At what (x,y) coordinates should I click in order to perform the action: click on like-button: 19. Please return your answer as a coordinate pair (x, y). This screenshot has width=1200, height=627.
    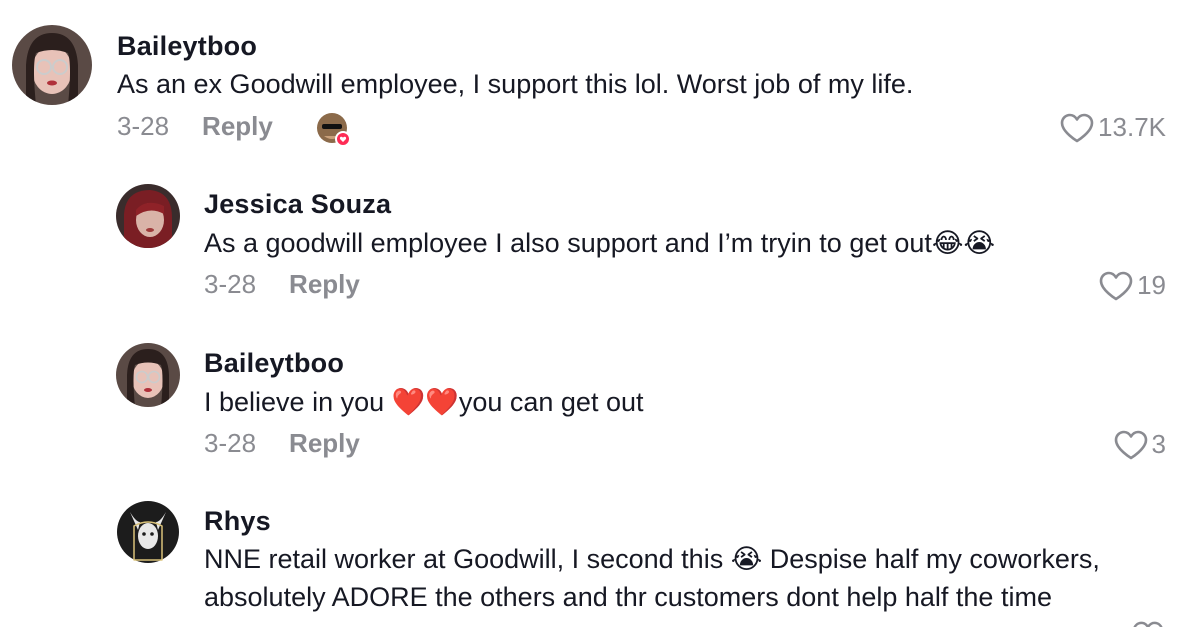
    Looking at the image, I should click on (1132, 285).